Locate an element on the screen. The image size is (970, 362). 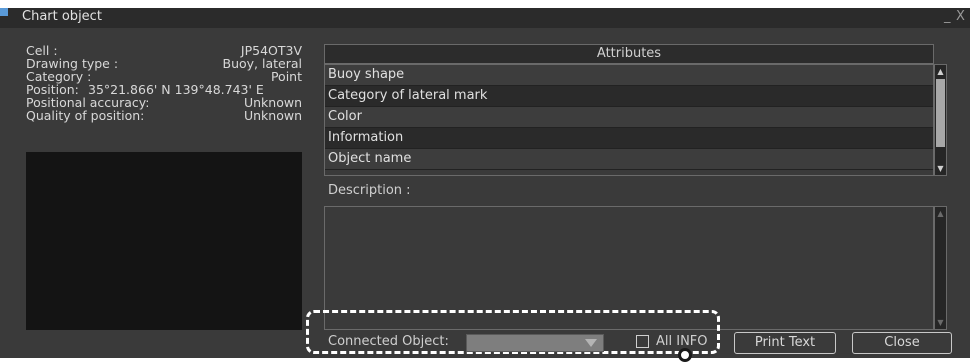
attribute-row: Color is located at coordinates (629, 117).